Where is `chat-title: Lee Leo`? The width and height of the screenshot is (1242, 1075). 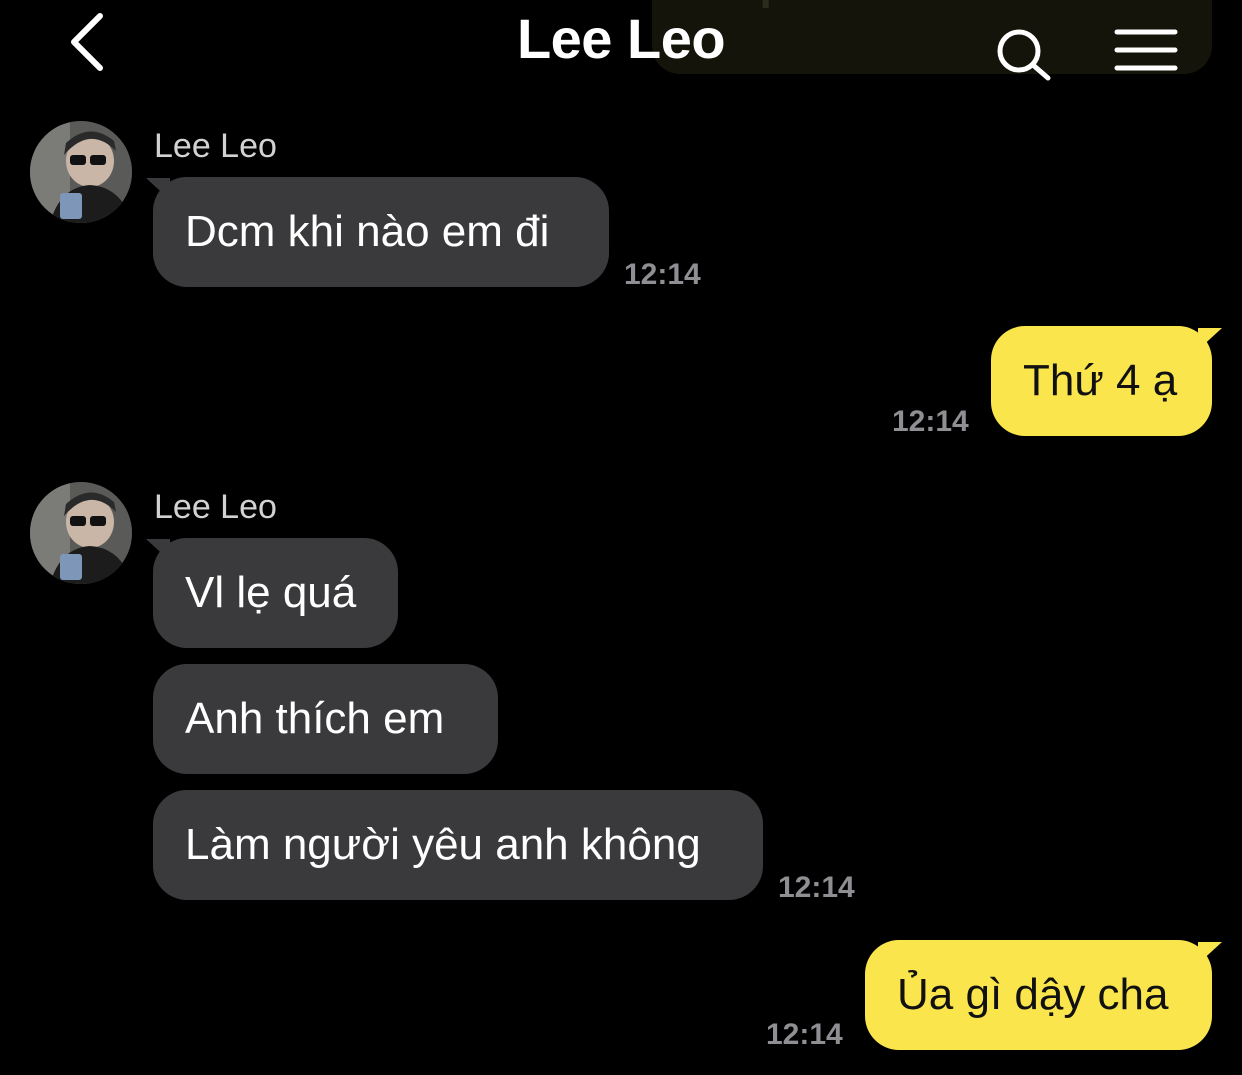 chat-title: Lee Leo is located at coordinates (621, 38).